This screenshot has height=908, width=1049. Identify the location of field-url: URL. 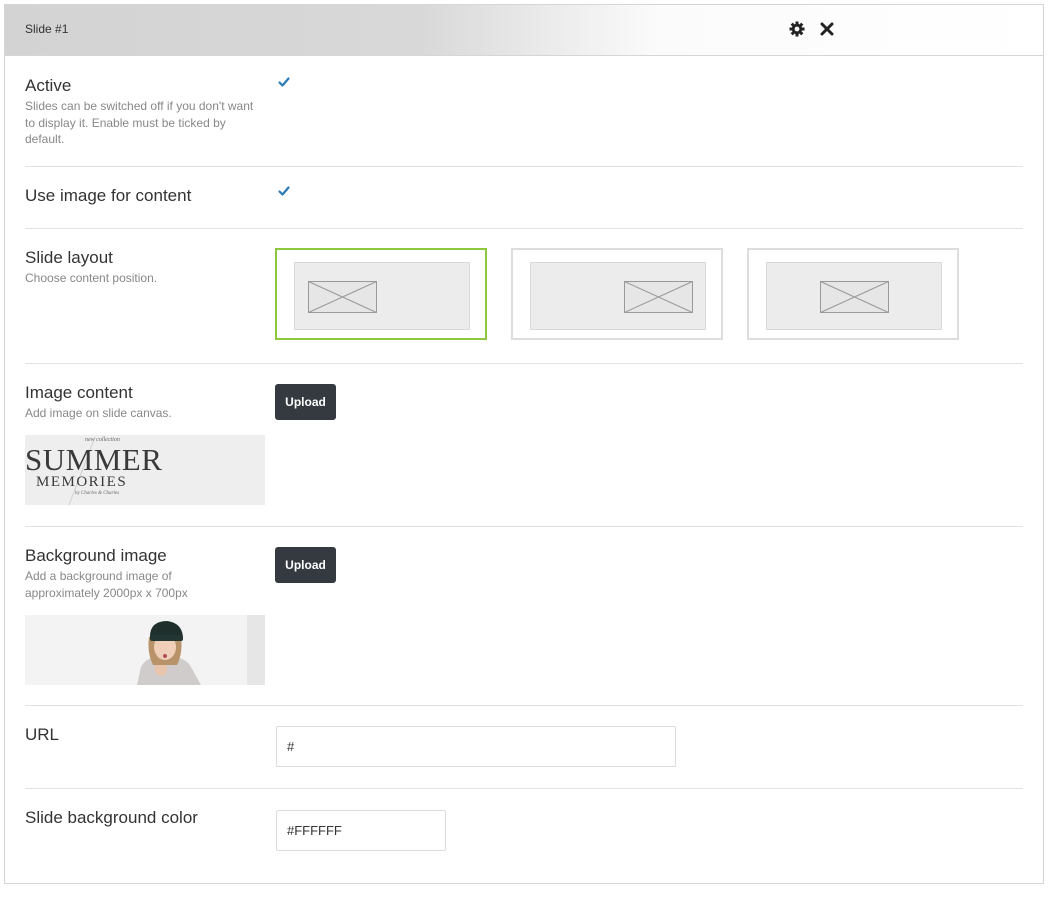
(524, 747).